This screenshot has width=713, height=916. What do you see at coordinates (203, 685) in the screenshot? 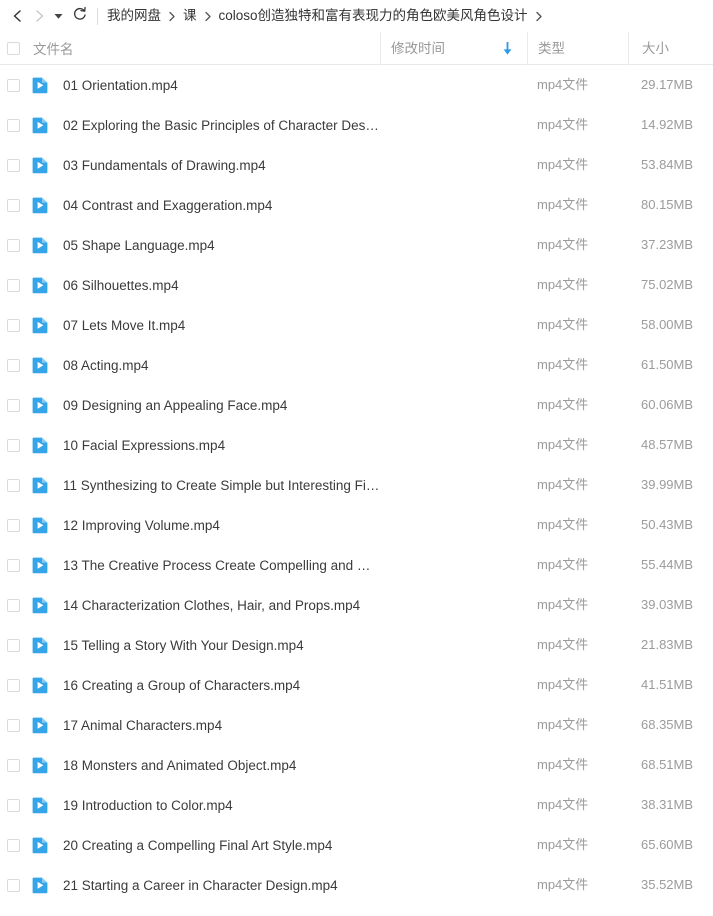
I see `file-name-cell: 16 Creating a Group of Characters.mp4` at bounding box center [203, 685].